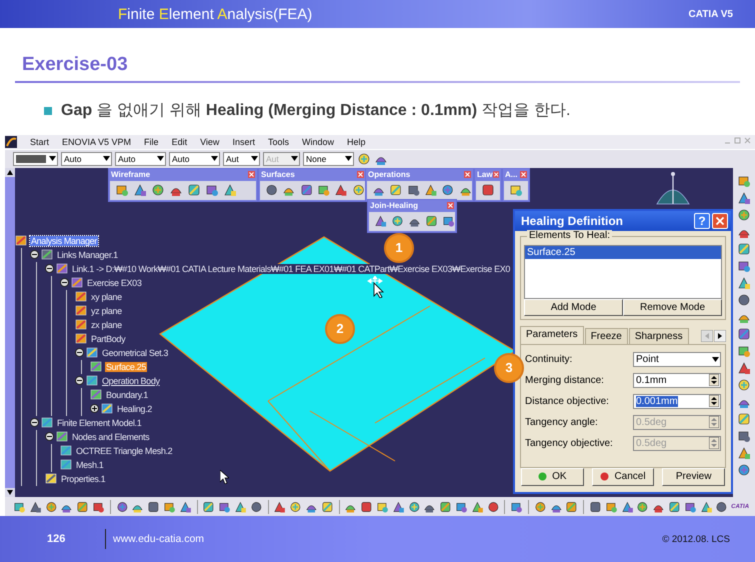 This screenshot has height=562, width=755. I want to click on style-dropdown: Aut, so click(241, 159).